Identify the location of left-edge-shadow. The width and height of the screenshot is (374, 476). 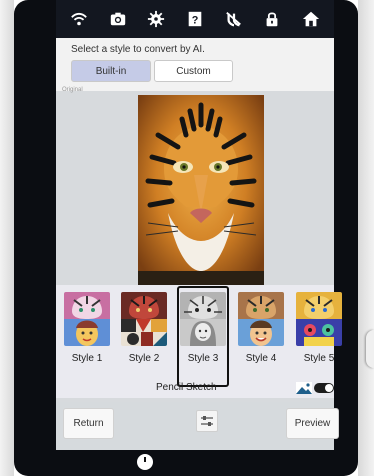
(7, 238).